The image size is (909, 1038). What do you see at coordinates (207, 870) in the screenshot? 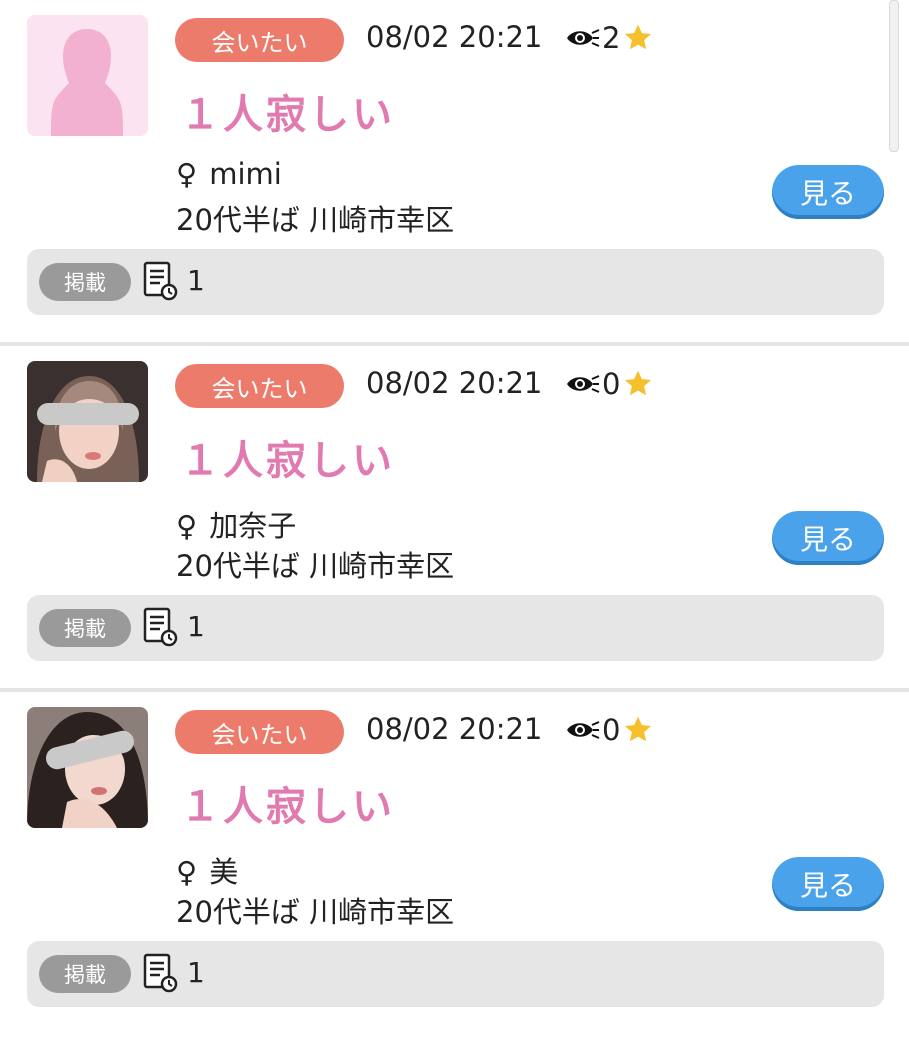
I see `user-name-line: ♀ 美` at bounding box center [207, 870].